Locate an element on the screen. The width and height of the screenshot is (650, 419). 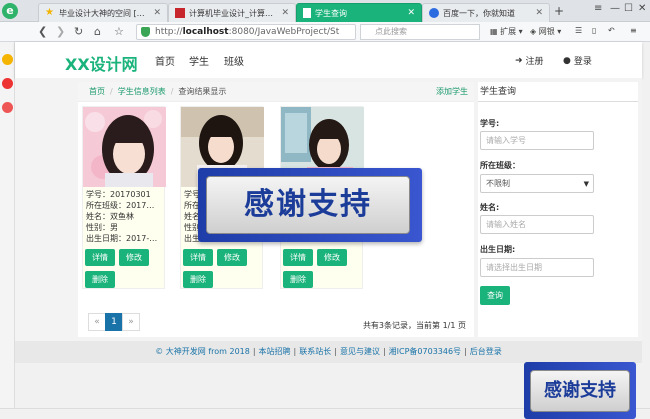
maximize-icon: ☐ is located at coordinates (628, 8).